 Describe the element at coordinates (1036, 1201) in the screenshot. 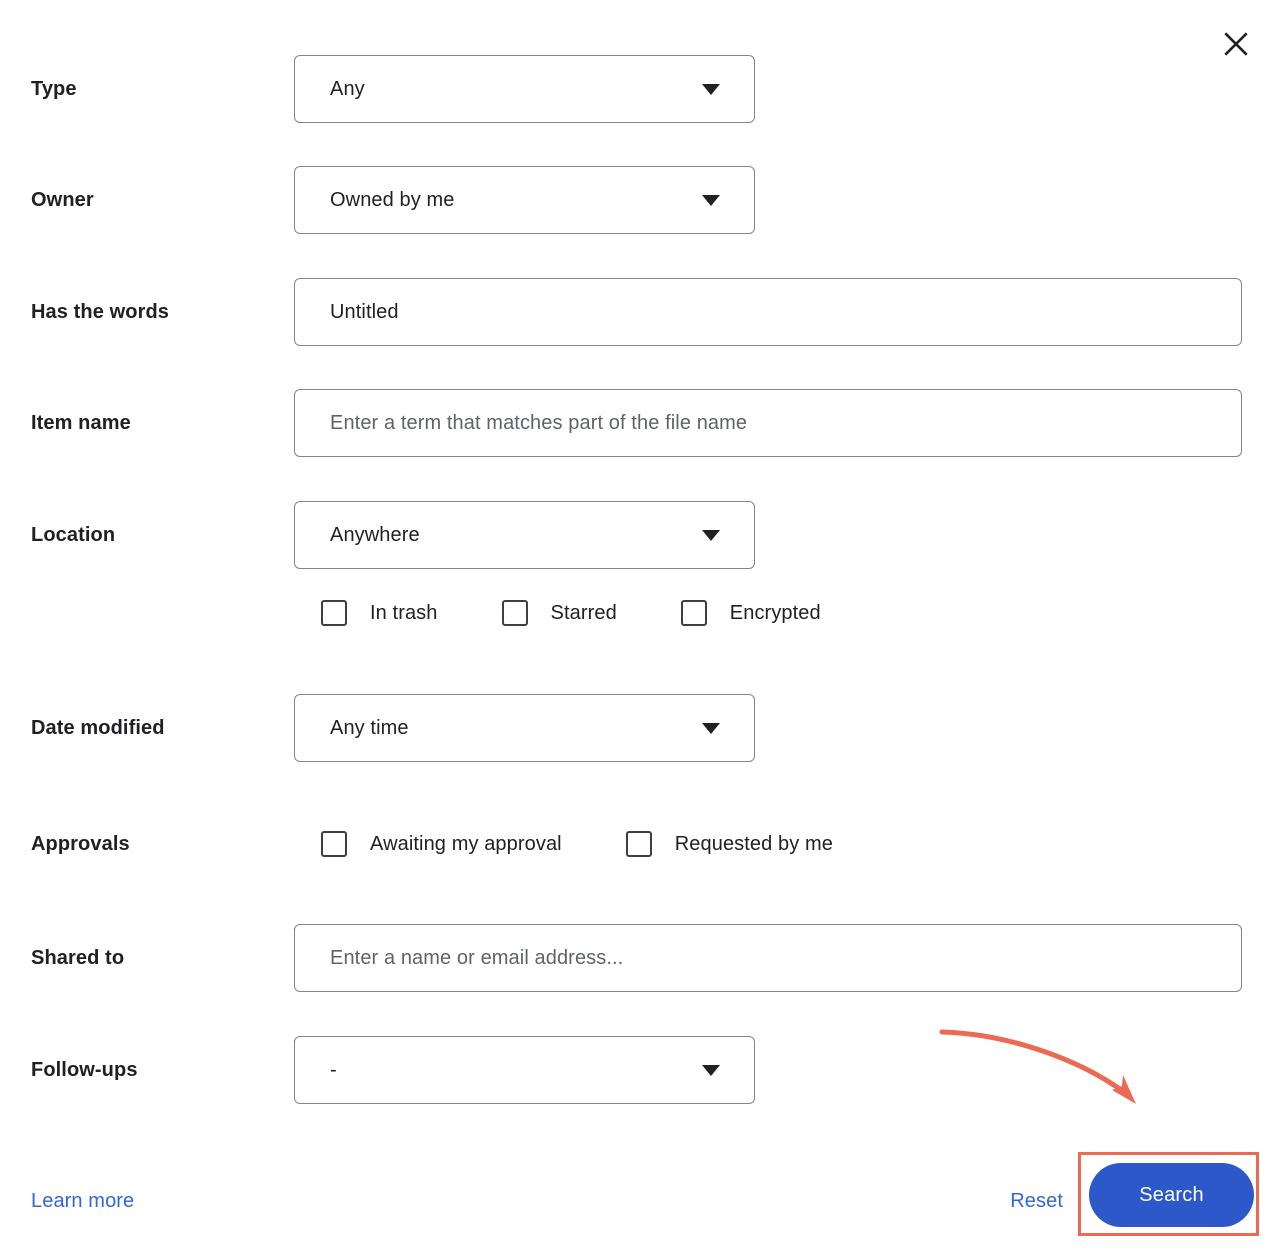

I see `reset-button: Reset` at that location.